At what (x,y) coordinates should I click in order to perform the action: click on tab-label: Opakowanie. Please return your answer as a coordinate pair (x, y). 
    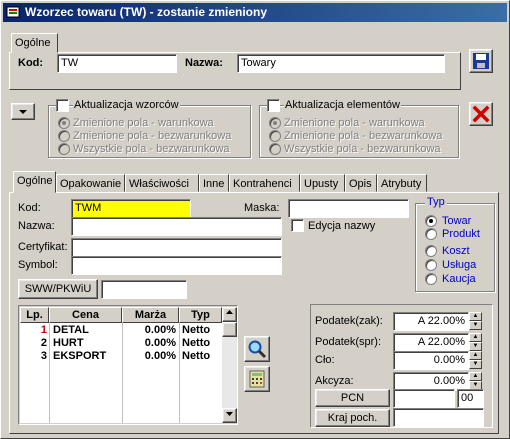
    Looking at the image, I should click on (91, 184).